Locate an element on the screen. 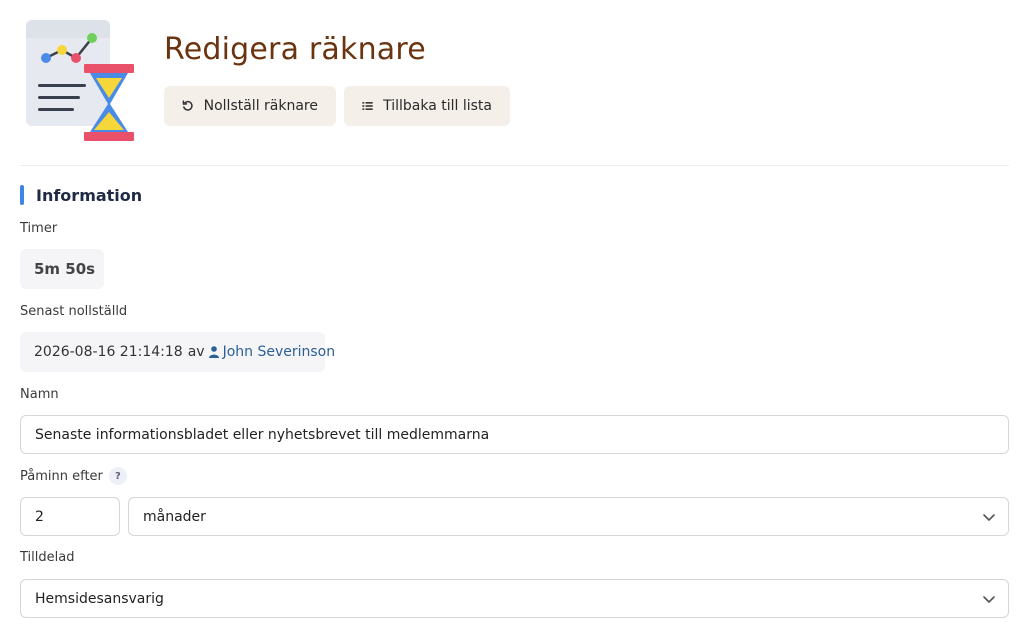  remind-amount-value: 2 is located at coordinates (39, 516).